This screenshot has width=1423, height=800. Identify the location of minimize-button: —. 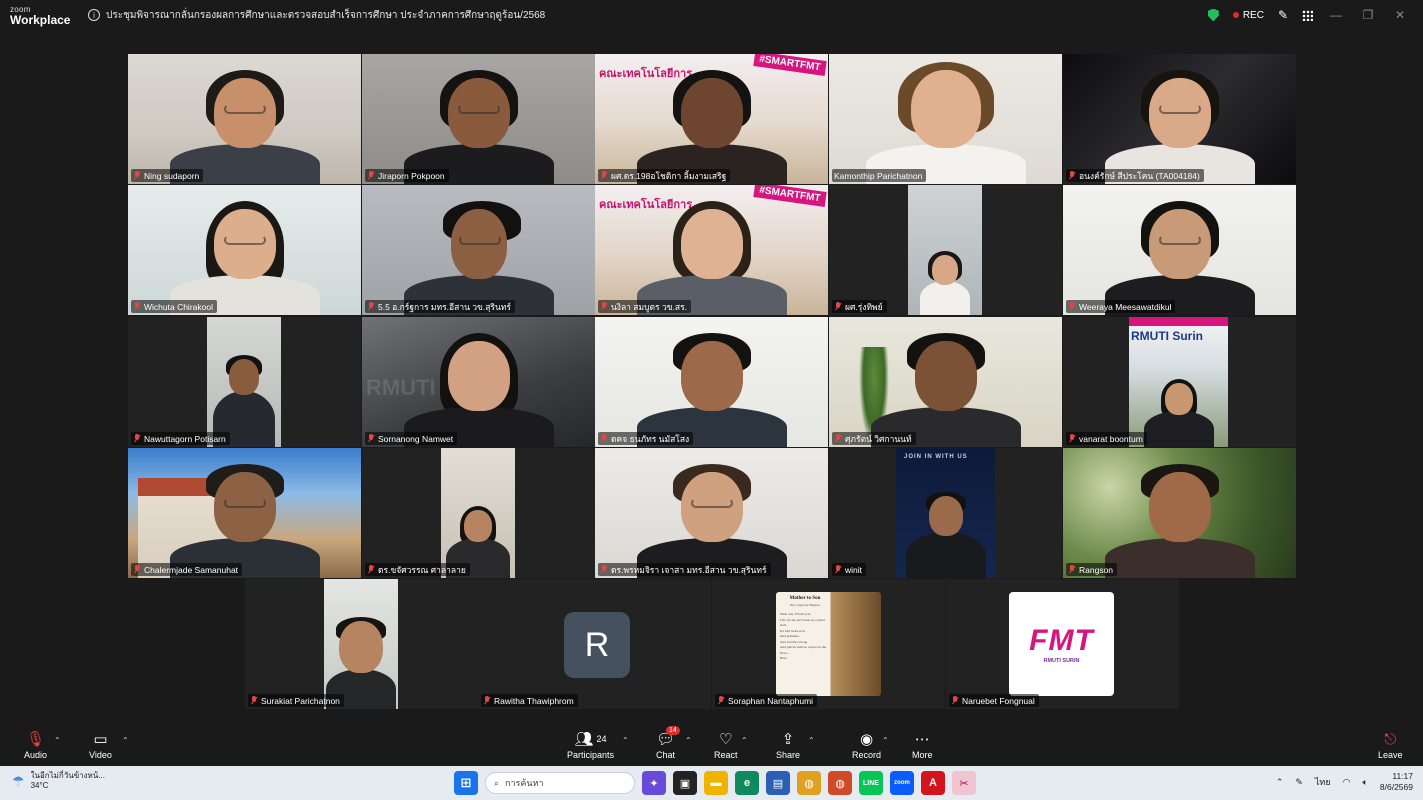
(1336, 15).